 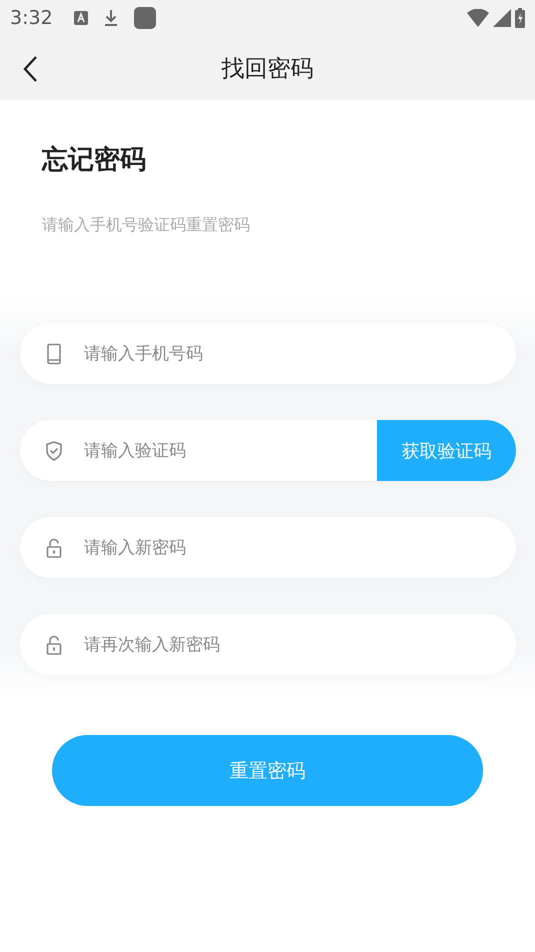 What do you see at coordinates (146, 225) in the screenshot?
I see `subtitle: 请输入手机号验证码重置密码` at bounding box center [146, 225].